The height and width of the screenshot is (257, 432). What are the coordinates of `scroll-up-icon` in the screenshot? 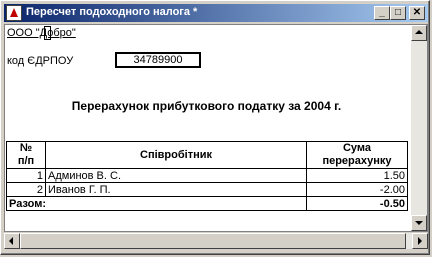 It's located at (419, 33).